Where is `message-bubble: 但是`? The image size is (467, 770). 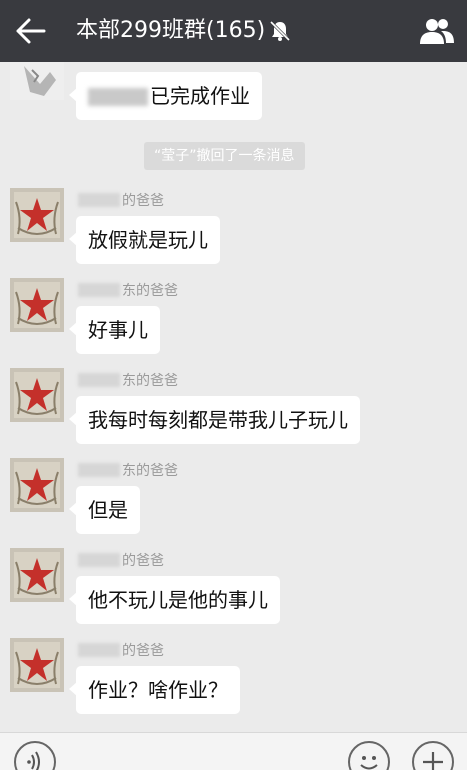
message-bubble: 但是 is located at coordinates (104, 510).